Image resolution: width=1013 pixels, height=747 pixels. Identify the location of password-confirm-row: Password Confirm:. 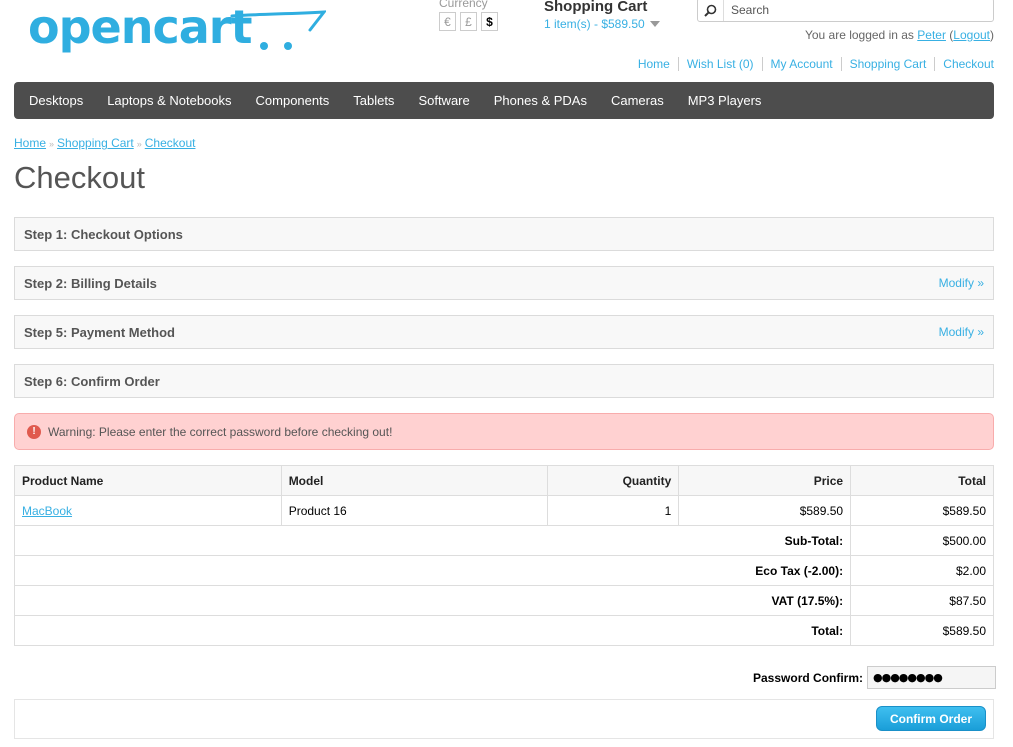
(875, 677).